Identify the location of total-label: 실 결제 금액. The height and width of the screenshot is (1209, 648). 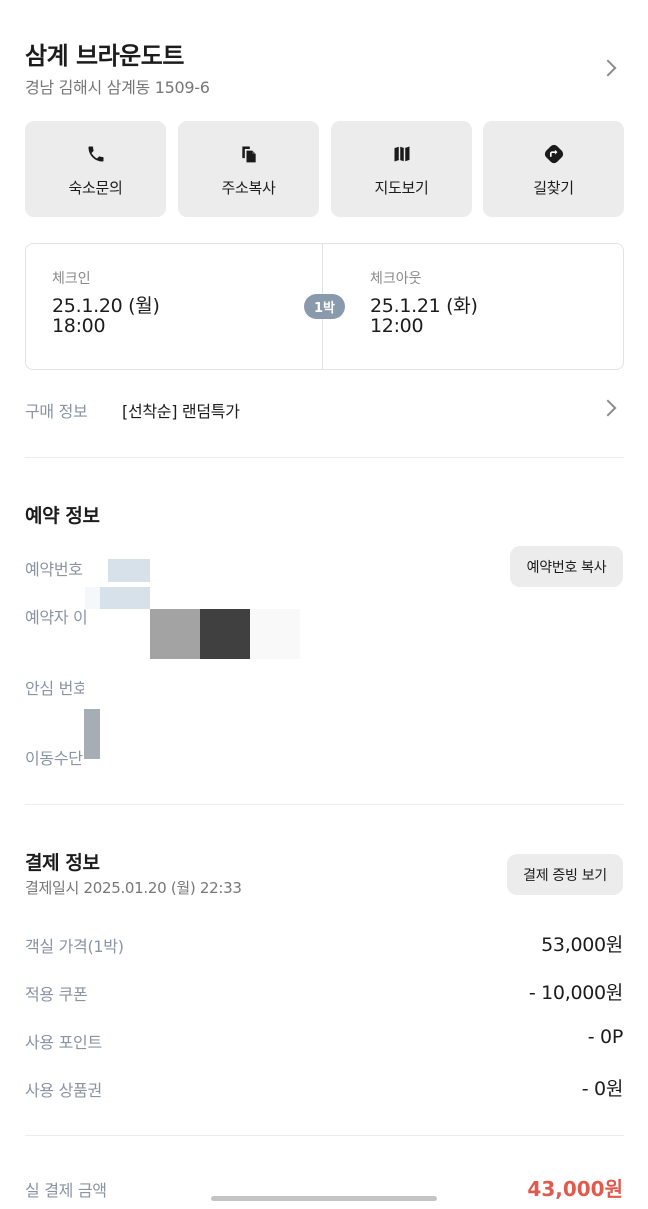
(66, 1190).